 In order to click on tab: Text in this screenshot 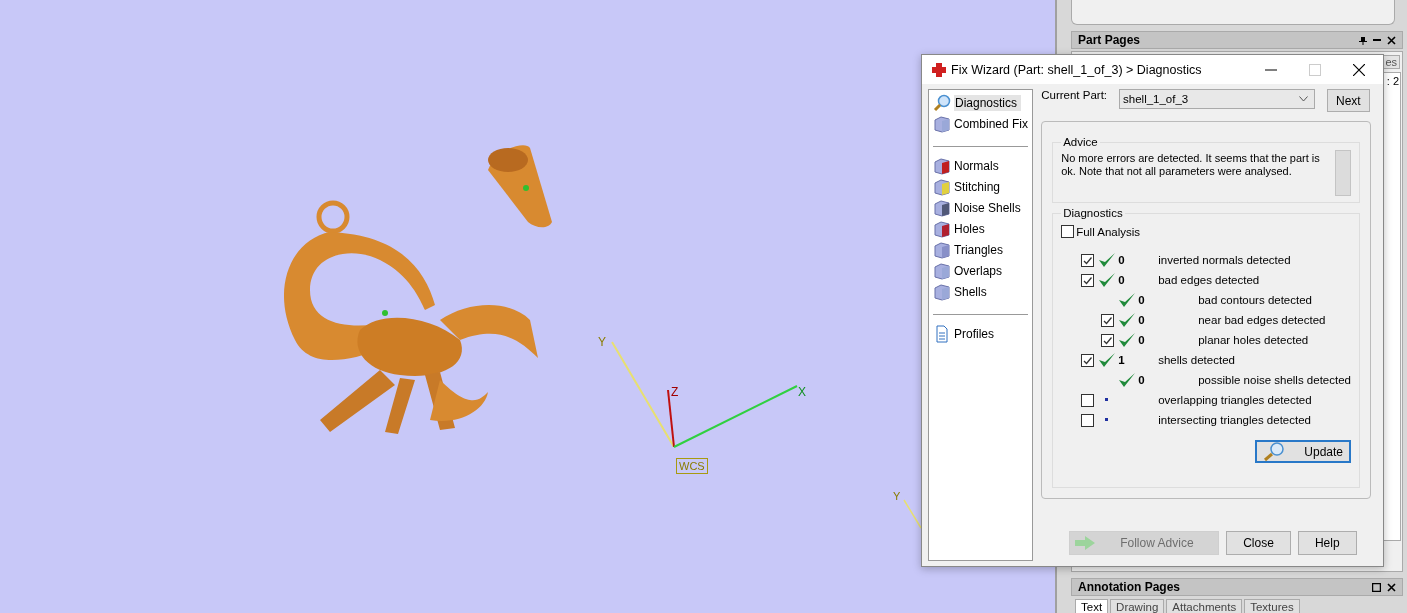, I will do `click(1092, 606)`.